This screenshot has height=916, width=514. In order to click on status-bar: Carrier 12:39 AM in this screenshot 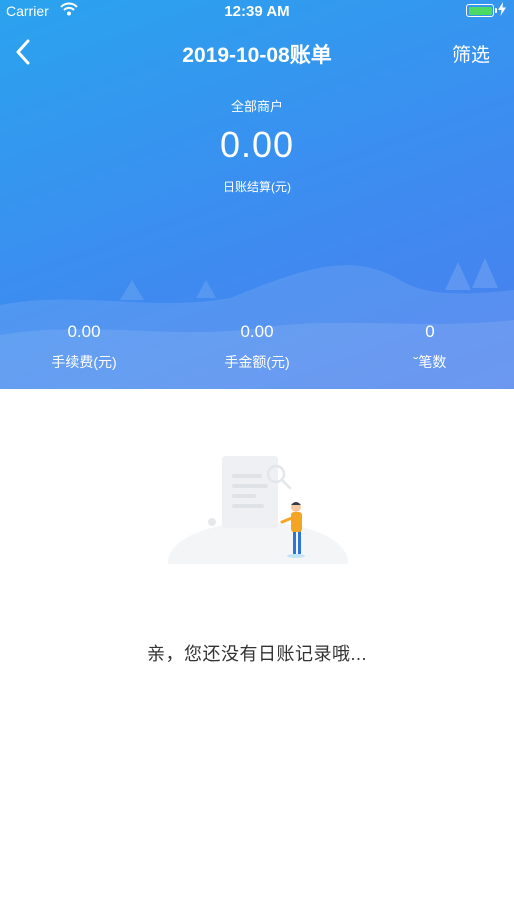, I will do `click(257, 11)`.